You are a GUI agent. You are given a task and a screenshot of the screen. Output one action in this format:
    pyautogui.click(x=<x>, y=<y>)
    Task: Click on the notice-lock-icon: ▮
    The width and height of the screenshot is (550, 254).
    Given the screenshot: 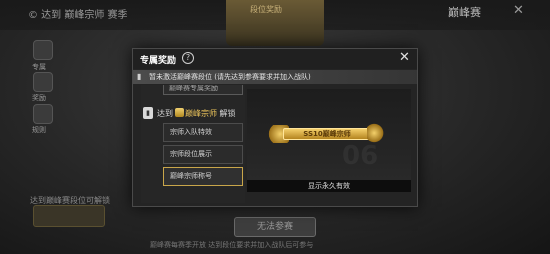 What is the action you would take?
    pyautogui.click(x=139, y=76)
    